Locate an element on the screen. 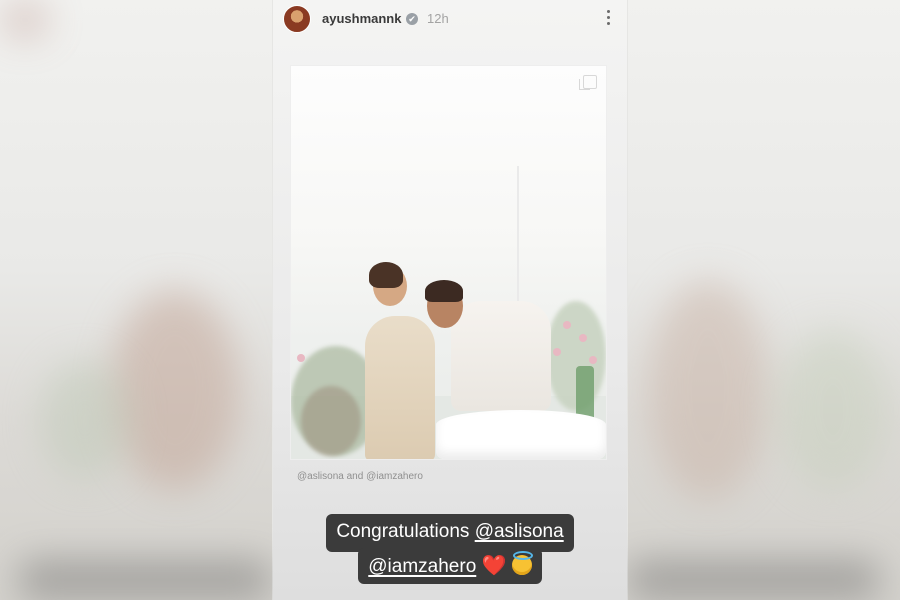 The image size is (900, 600). mention-iamzahero: @iamzahero is located at coordinates (422, 566).